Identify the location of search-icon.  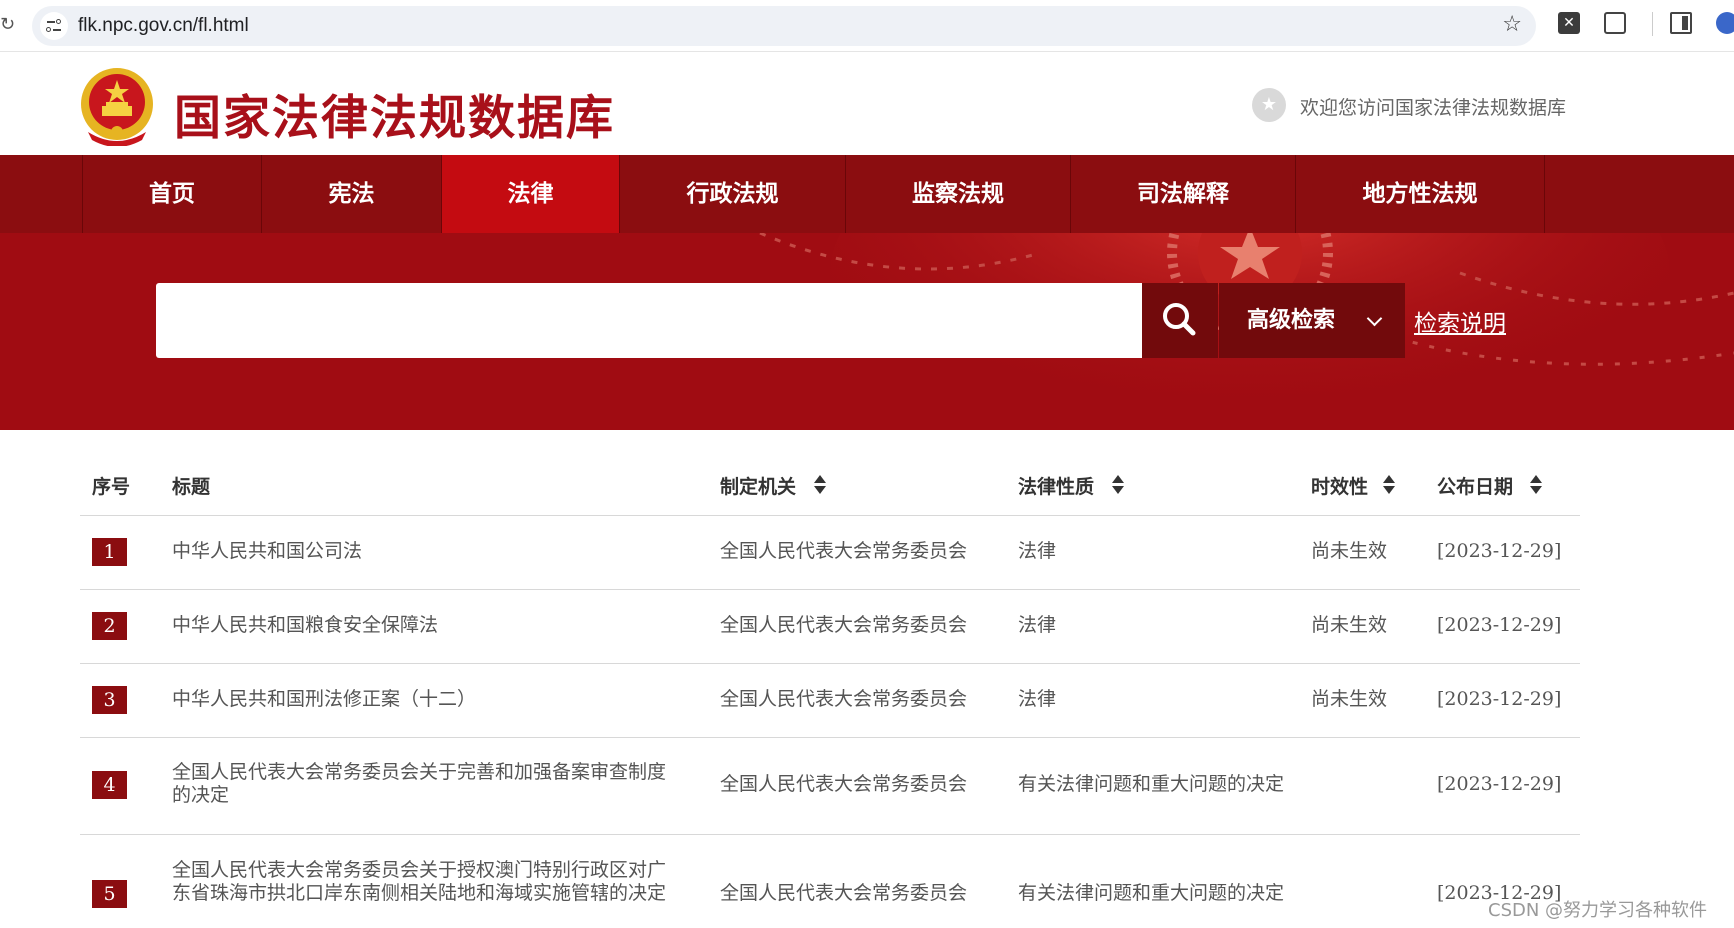
(1179, 319).